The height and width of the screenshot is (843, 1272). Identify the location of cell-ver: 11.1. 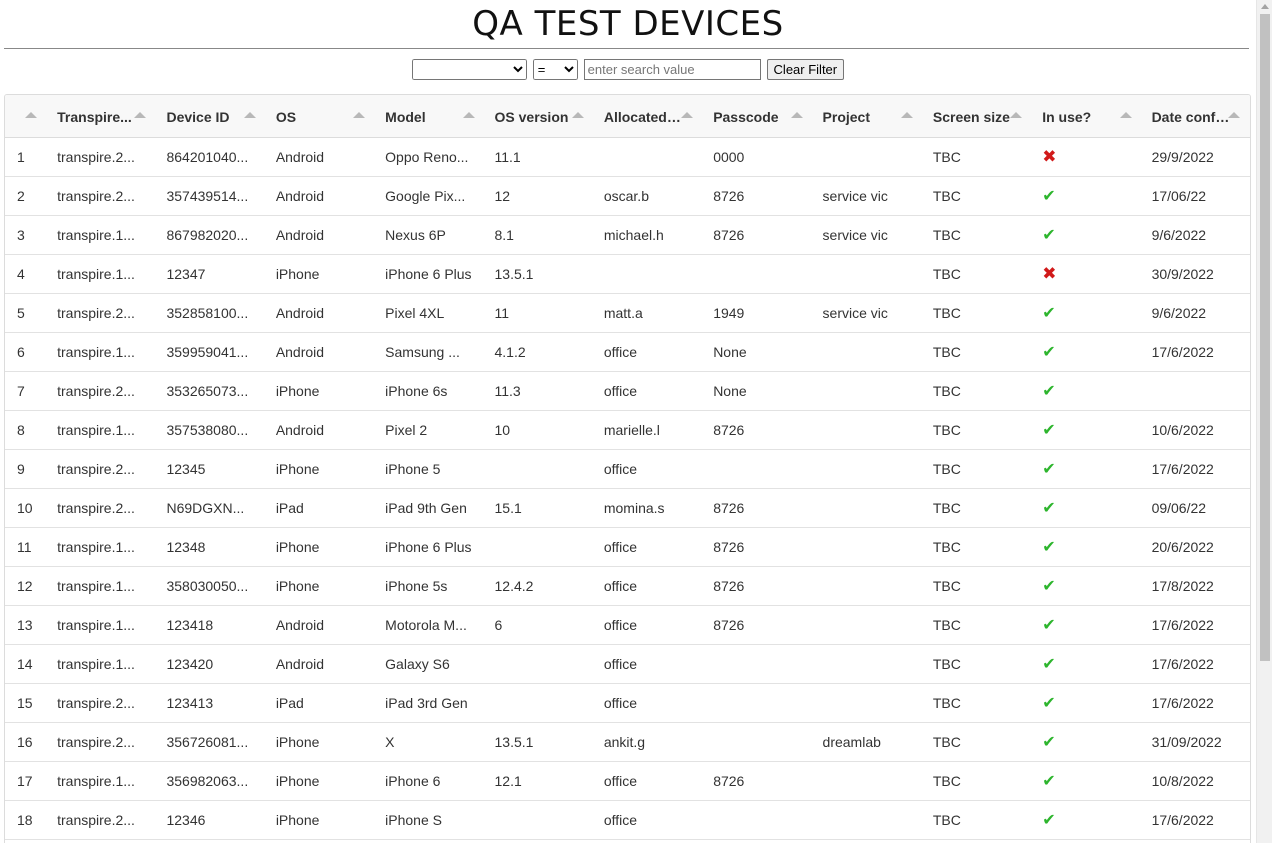
(539, 157).